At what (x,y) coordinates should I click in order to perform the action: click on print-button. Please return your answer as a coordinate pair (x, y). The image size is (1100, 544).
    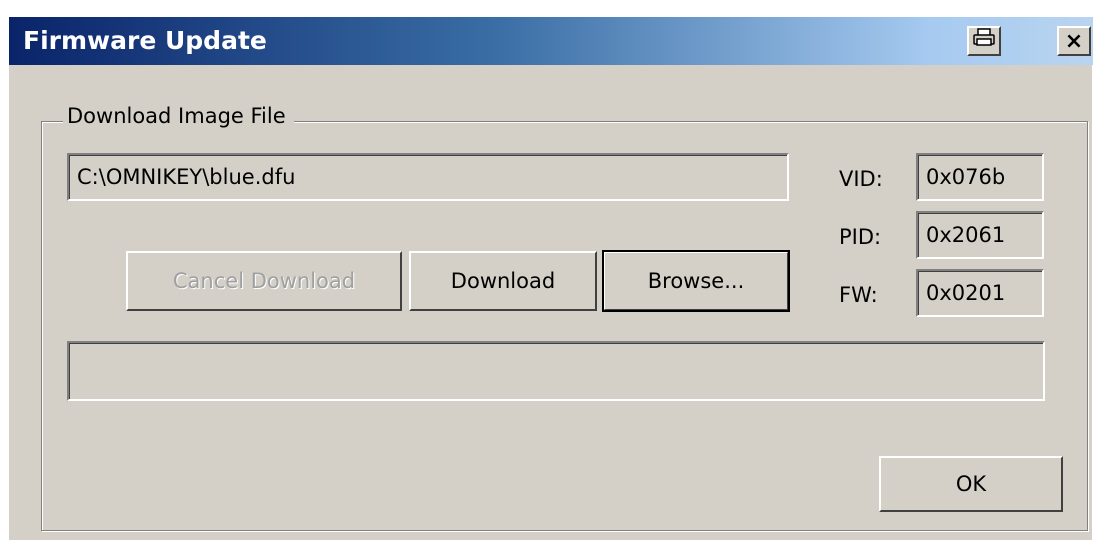
    Looking at the image, I should click on (984, 41).